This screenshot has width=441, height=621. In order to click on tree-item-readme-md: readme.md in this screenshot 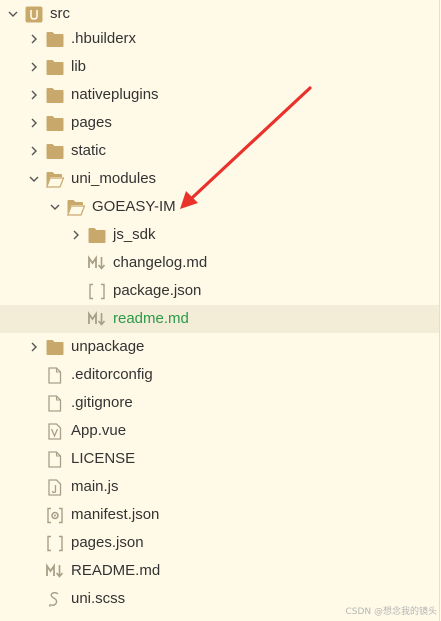, I will do `click(219, 319)`.